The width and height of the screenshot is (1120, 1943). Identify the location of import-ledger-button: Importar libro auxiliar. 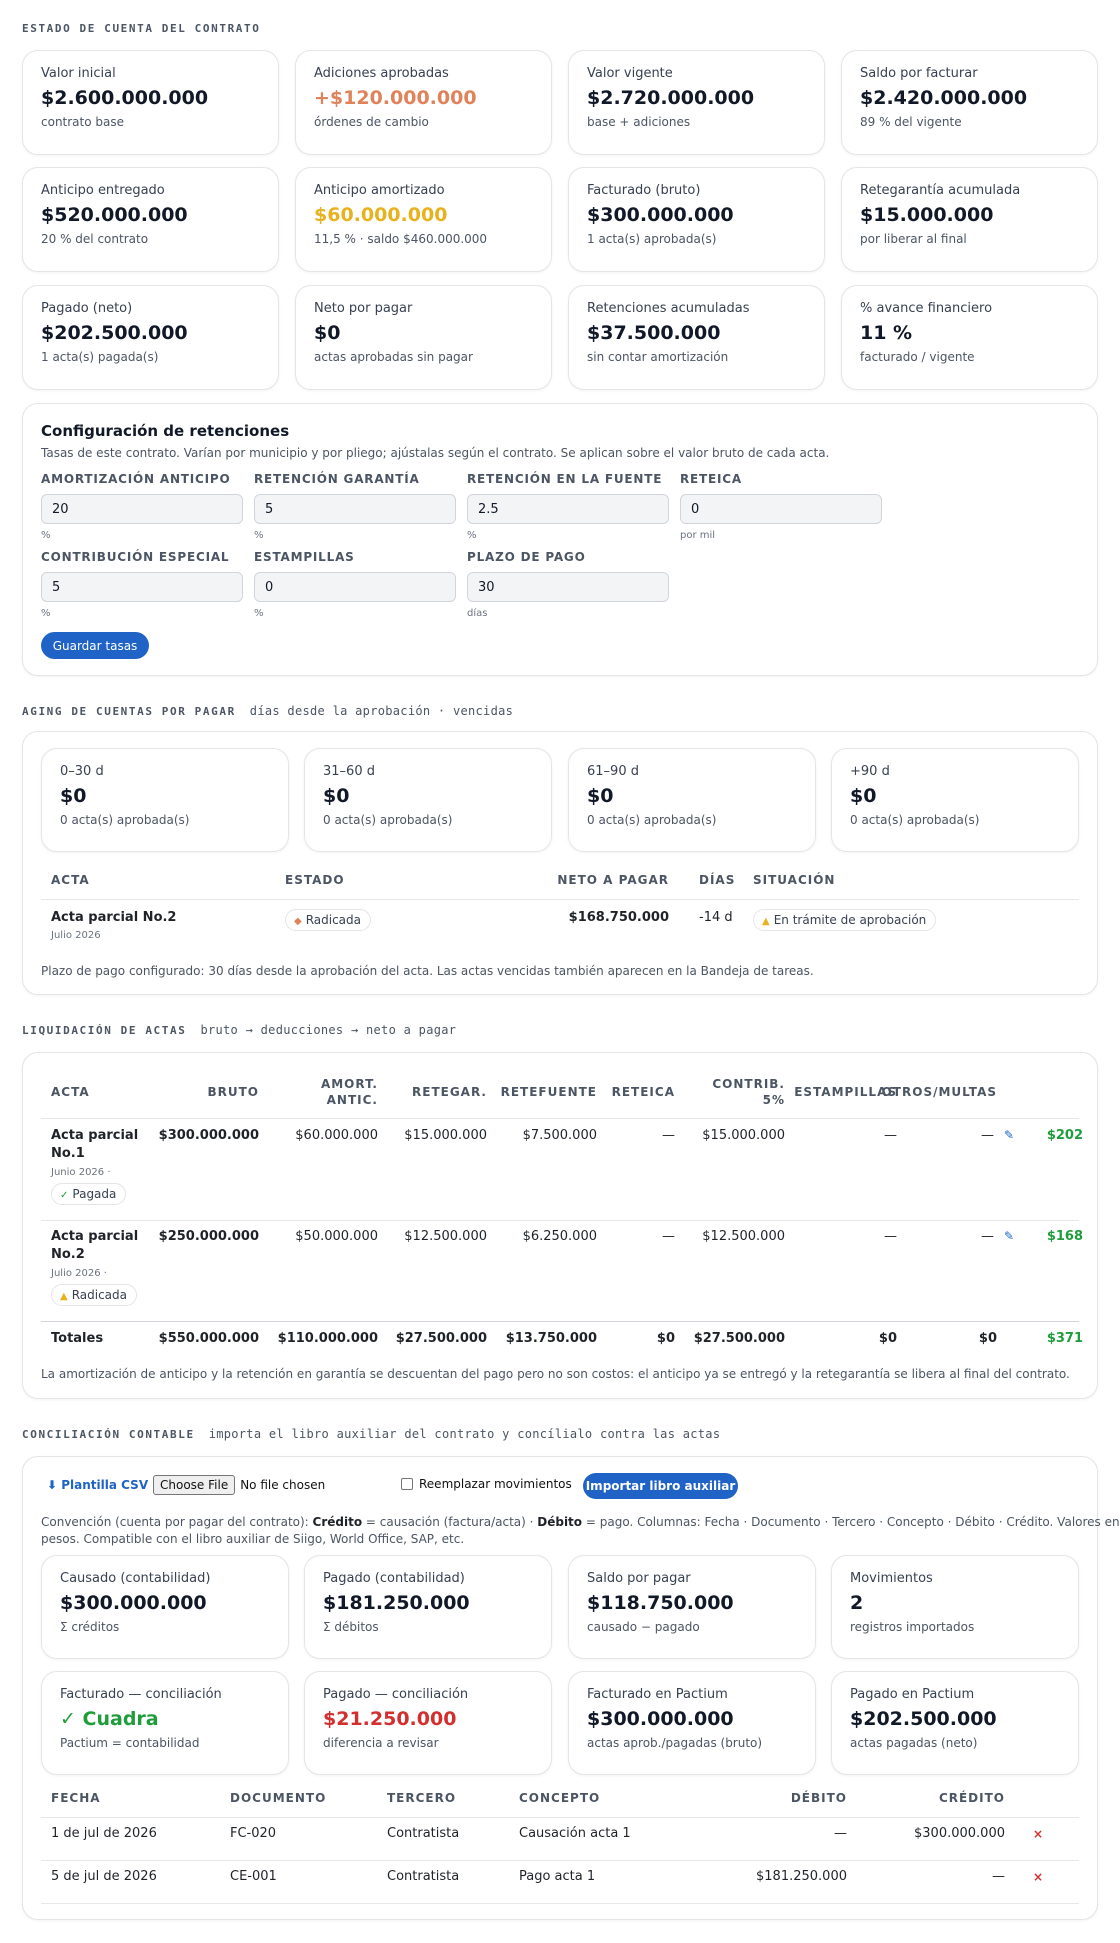
(660, 1486).